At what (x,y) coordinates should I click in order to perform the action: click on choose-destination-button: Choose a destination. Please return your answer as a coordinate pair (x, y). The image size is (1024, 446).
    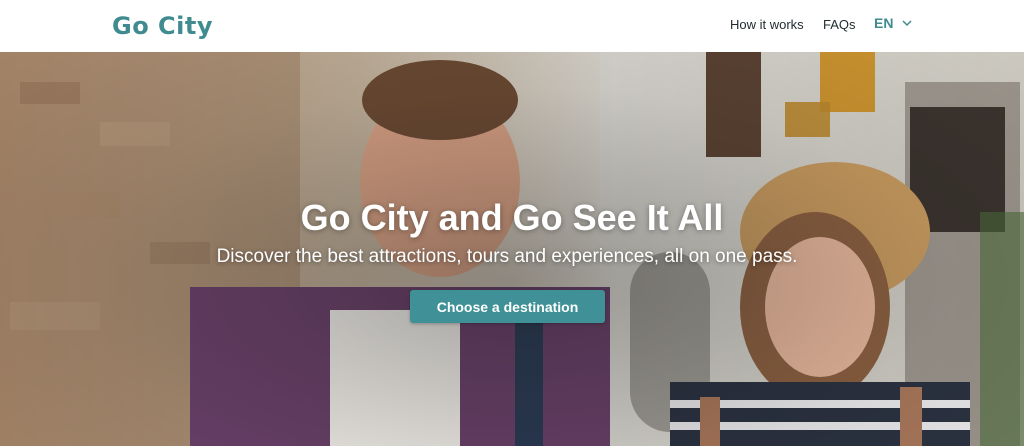
    Looking at the image, I should click on (507, 306).